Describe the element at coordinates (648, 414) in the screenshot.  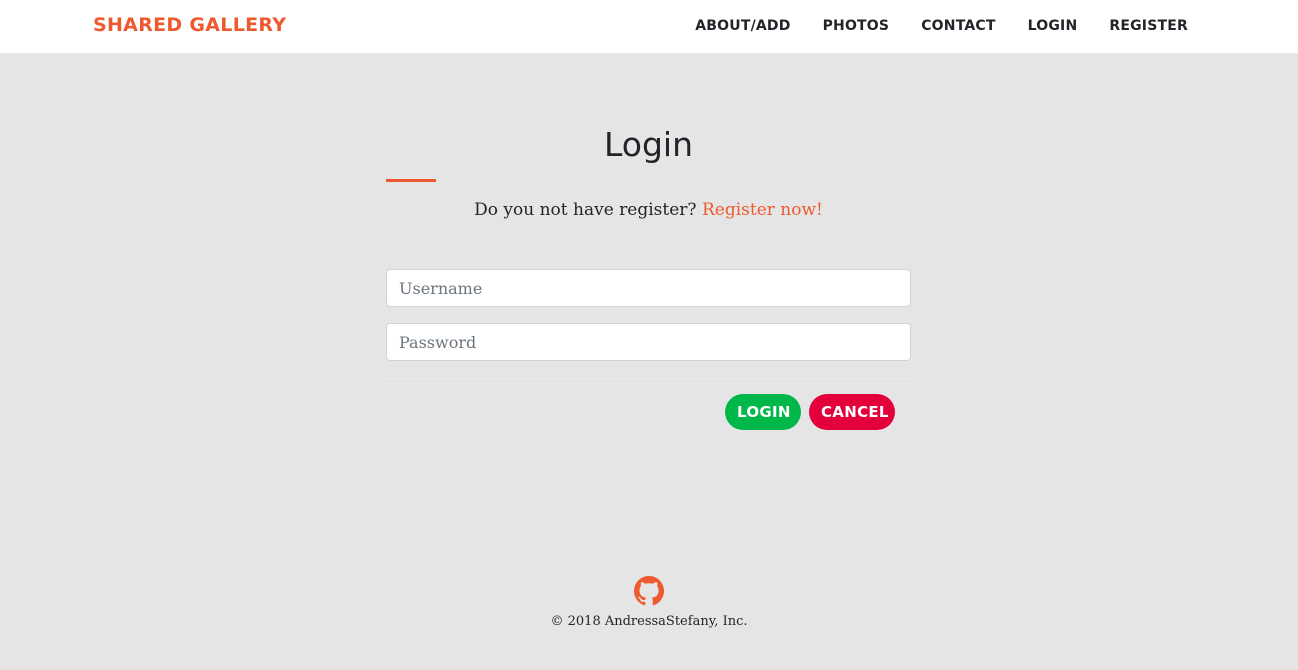
I see `form-actions: LOGIN CANCEL` at that location.